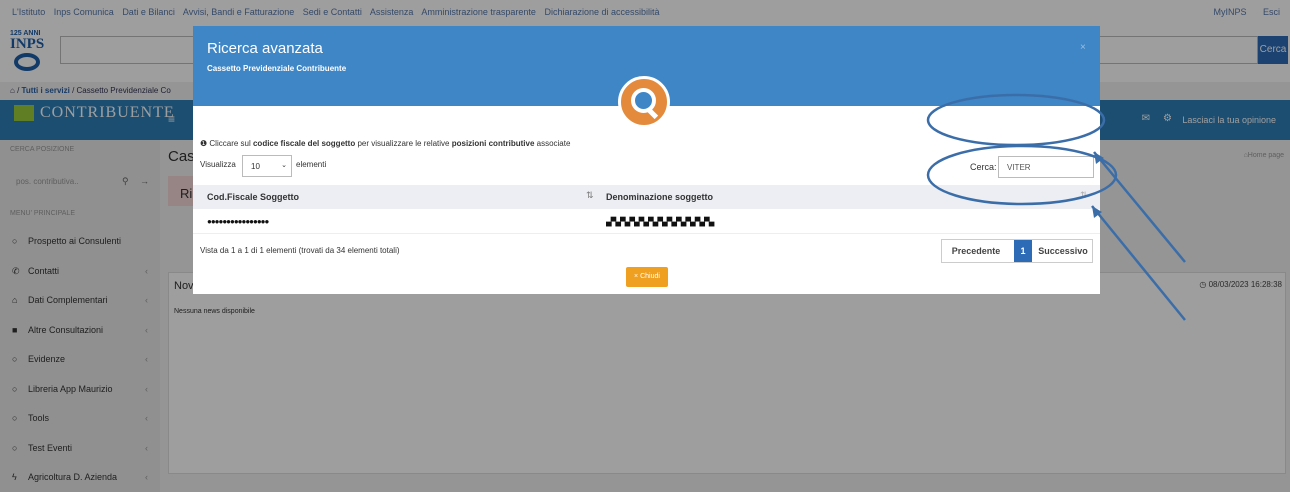 Image resolution: width=1290 pixels, height=492 pixels. I want to click on info-text: per visualizzare le relative, so click(403, 143).